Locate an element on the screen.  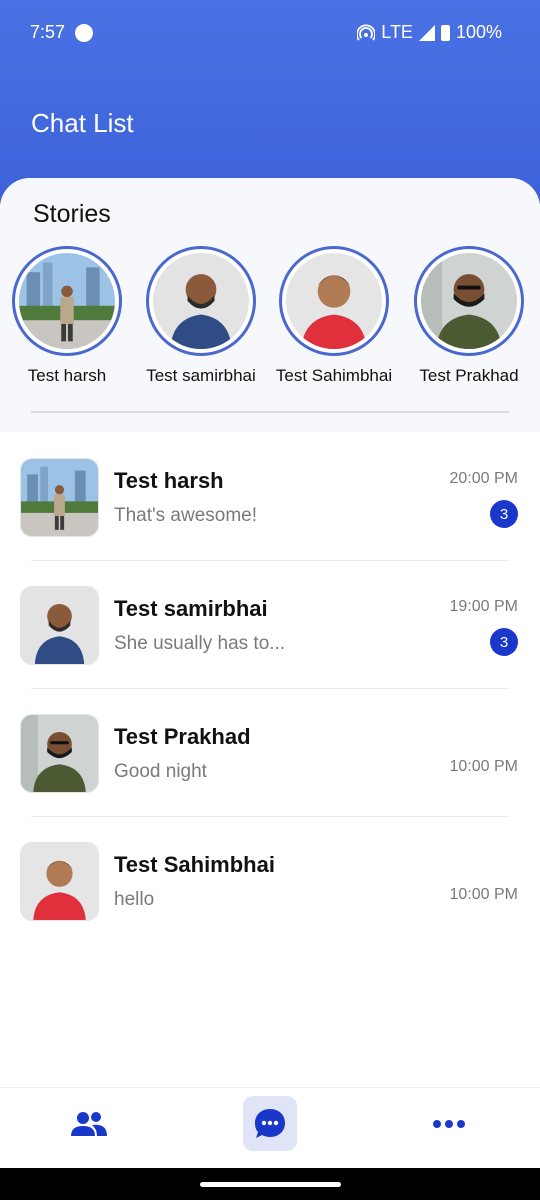
stories-heading: Stories is located at coordinates (72, 214).